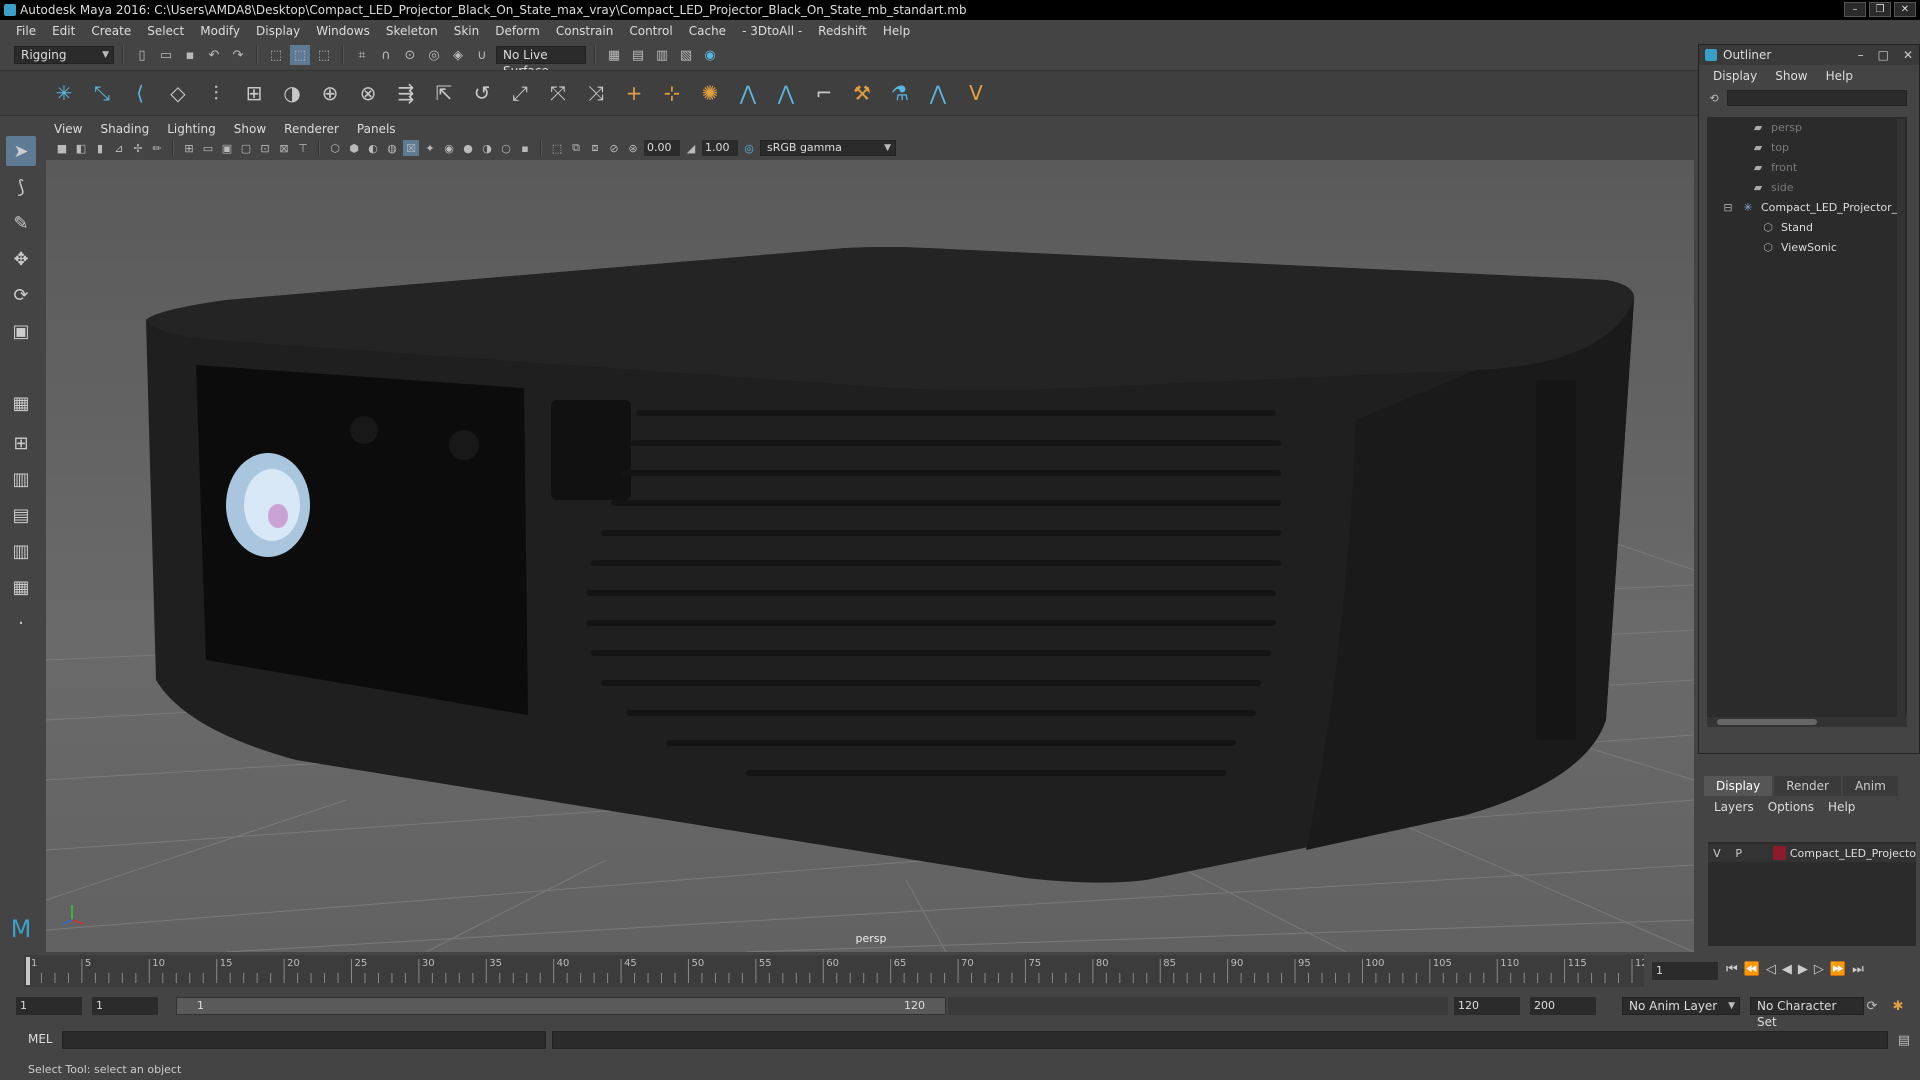 The image size is (1920, 1080). I want to click on range-slider: 1 120, so click(561, 1006).